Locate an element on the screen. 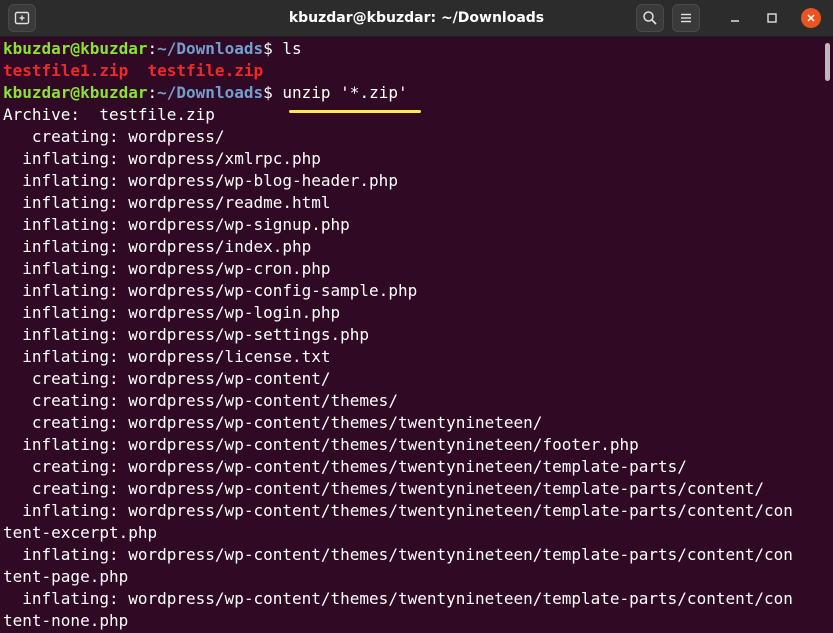 The height and width of the screenshot is (633, 833). minimize-icon is located at coordinates (735, 21).